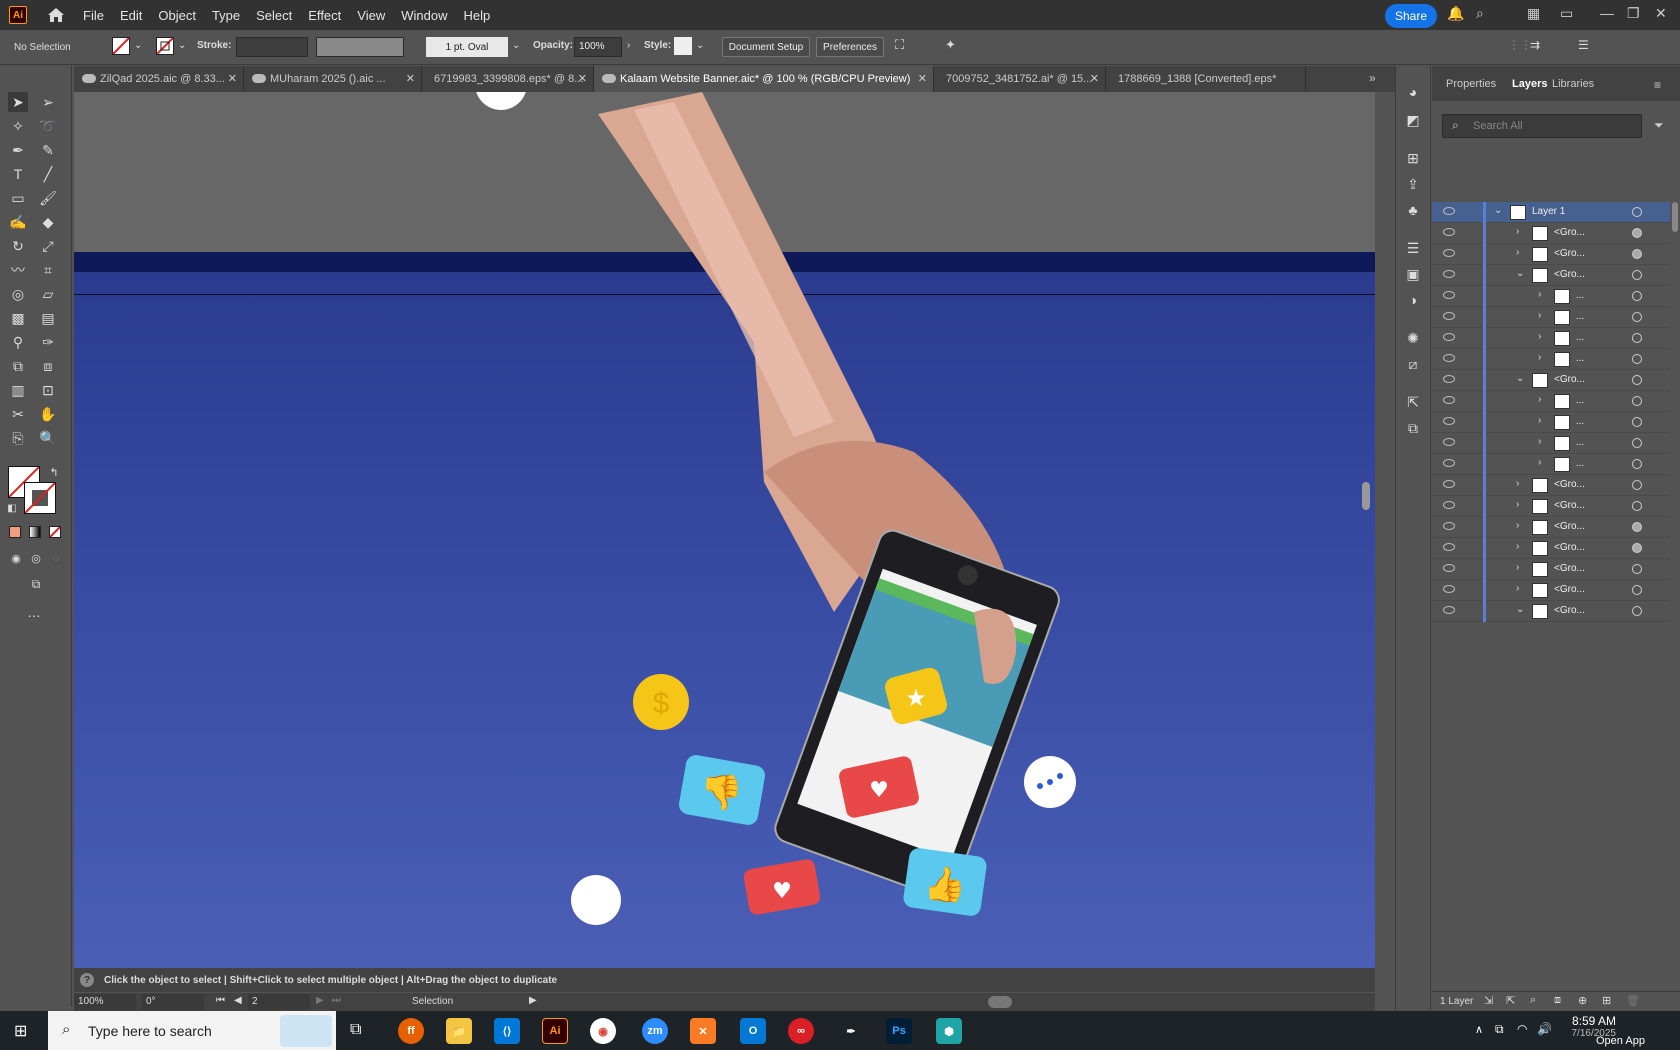  I want to click on hand-tool-icon: ✋, so click(48, 414).